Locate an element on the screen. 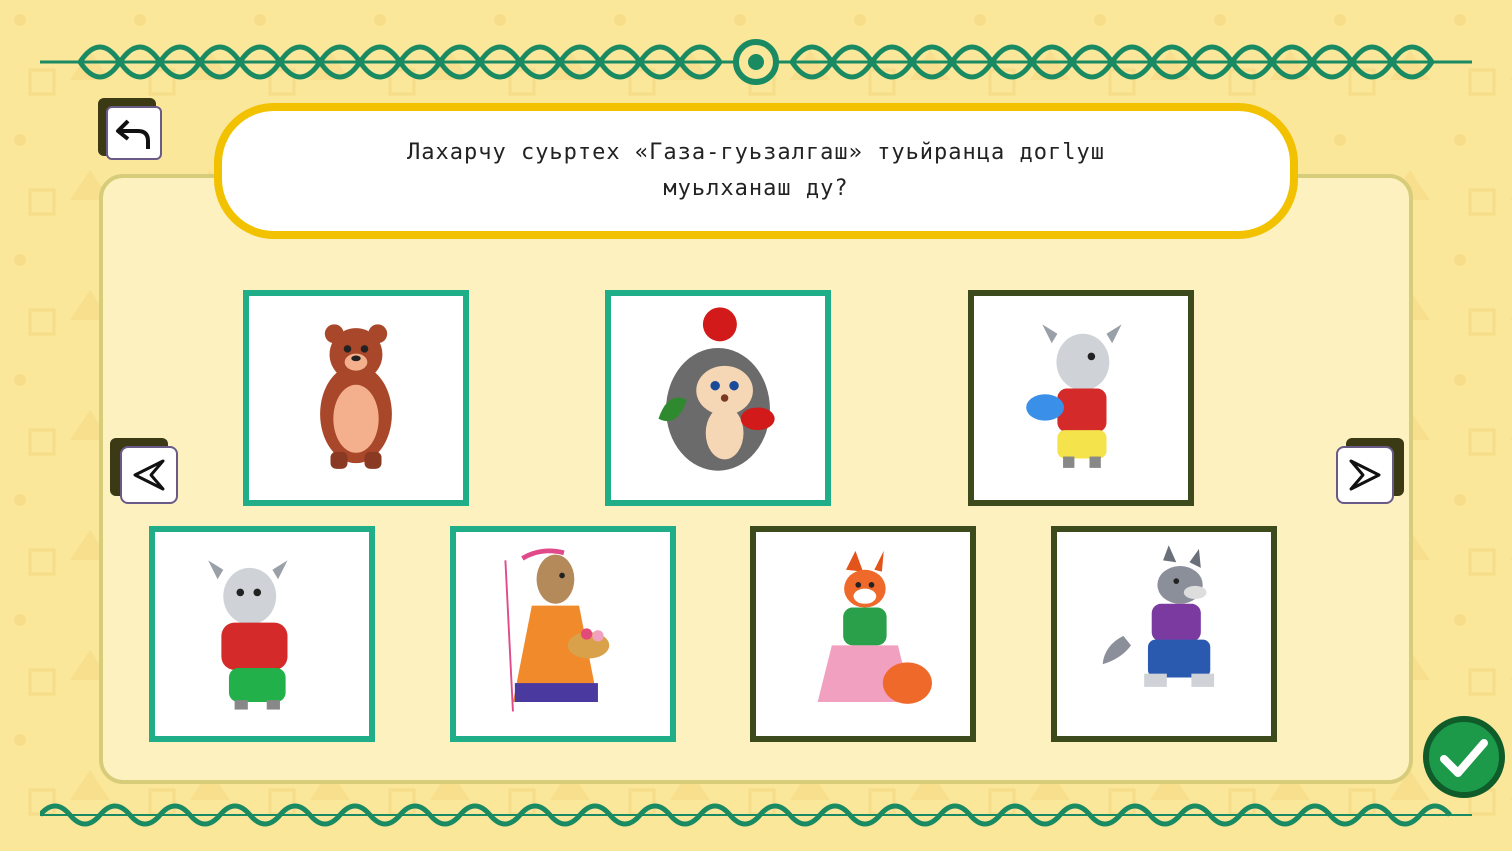 The height and width of the screenshot is (851, 1512). left-arrow-icon is located at coordinates (149, 475).